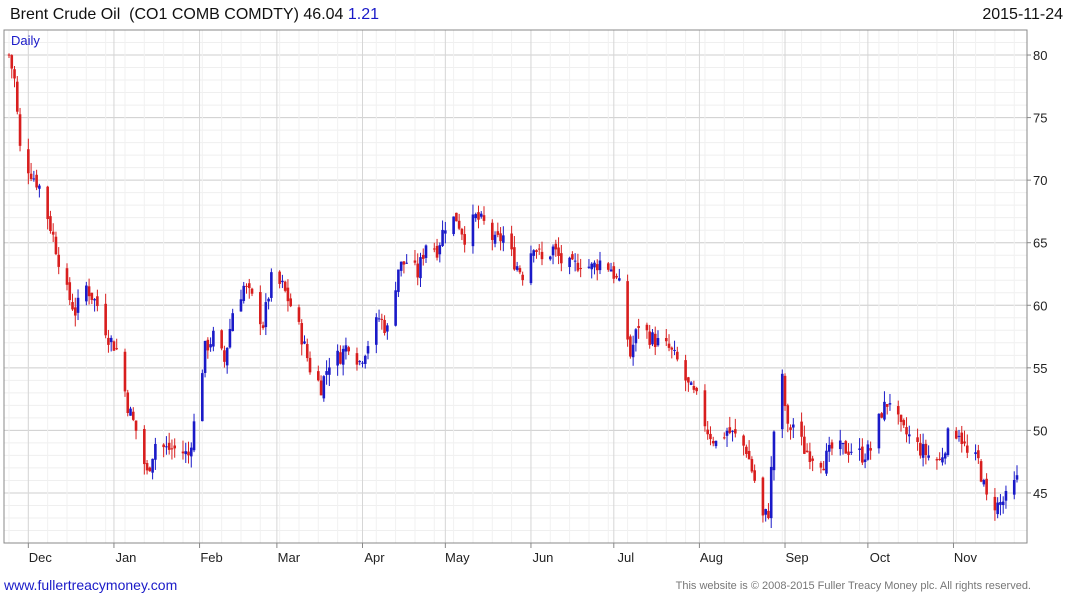  I want to click on x-tick-label: Feb, so click(211, 557).